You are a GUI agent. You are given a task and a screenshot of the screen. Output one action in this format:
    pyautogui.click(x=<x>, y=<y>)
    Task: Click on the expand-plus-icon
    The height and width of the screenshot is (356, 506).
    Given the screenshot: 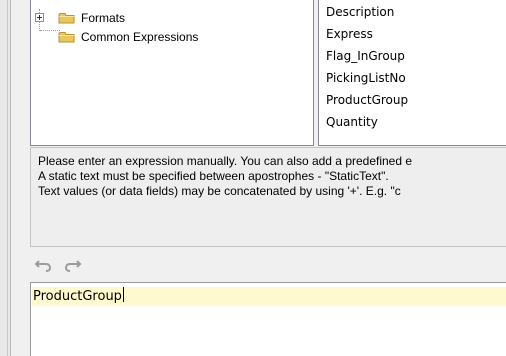 What is the action you would take?
    pyautogui.click(x=39, y=17)
    